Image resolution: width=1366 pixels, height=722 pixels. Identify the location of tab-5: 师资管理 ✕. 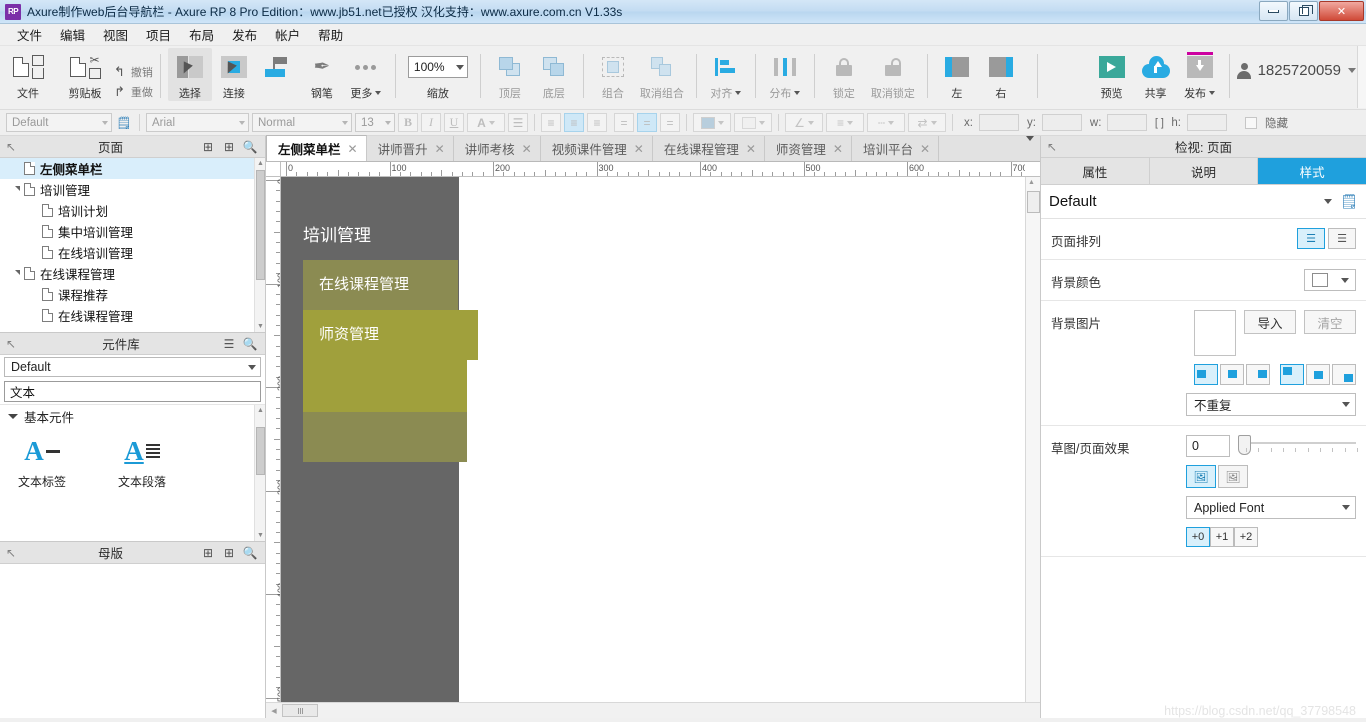
(808, 148).